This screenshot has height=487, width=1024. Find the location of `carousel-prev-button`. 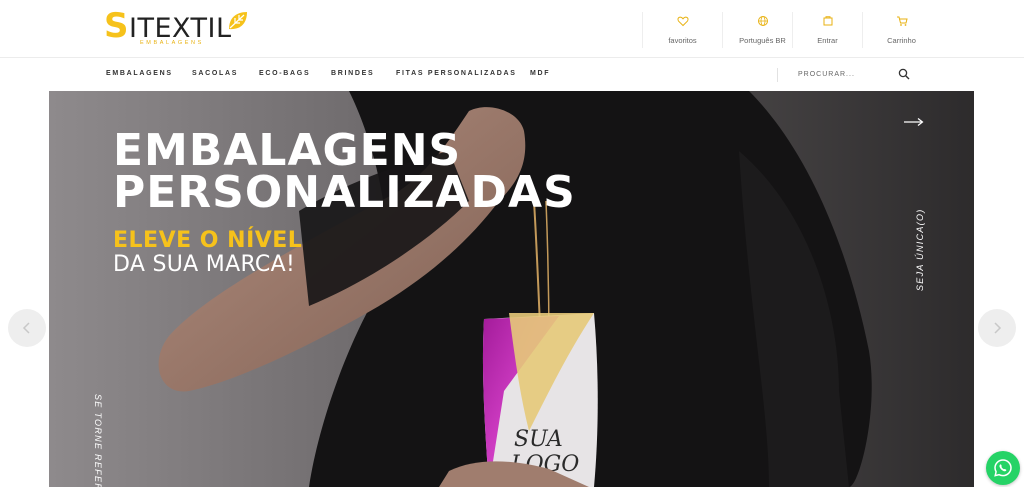

carousel-prev-button is located at coordinates (27, 328).